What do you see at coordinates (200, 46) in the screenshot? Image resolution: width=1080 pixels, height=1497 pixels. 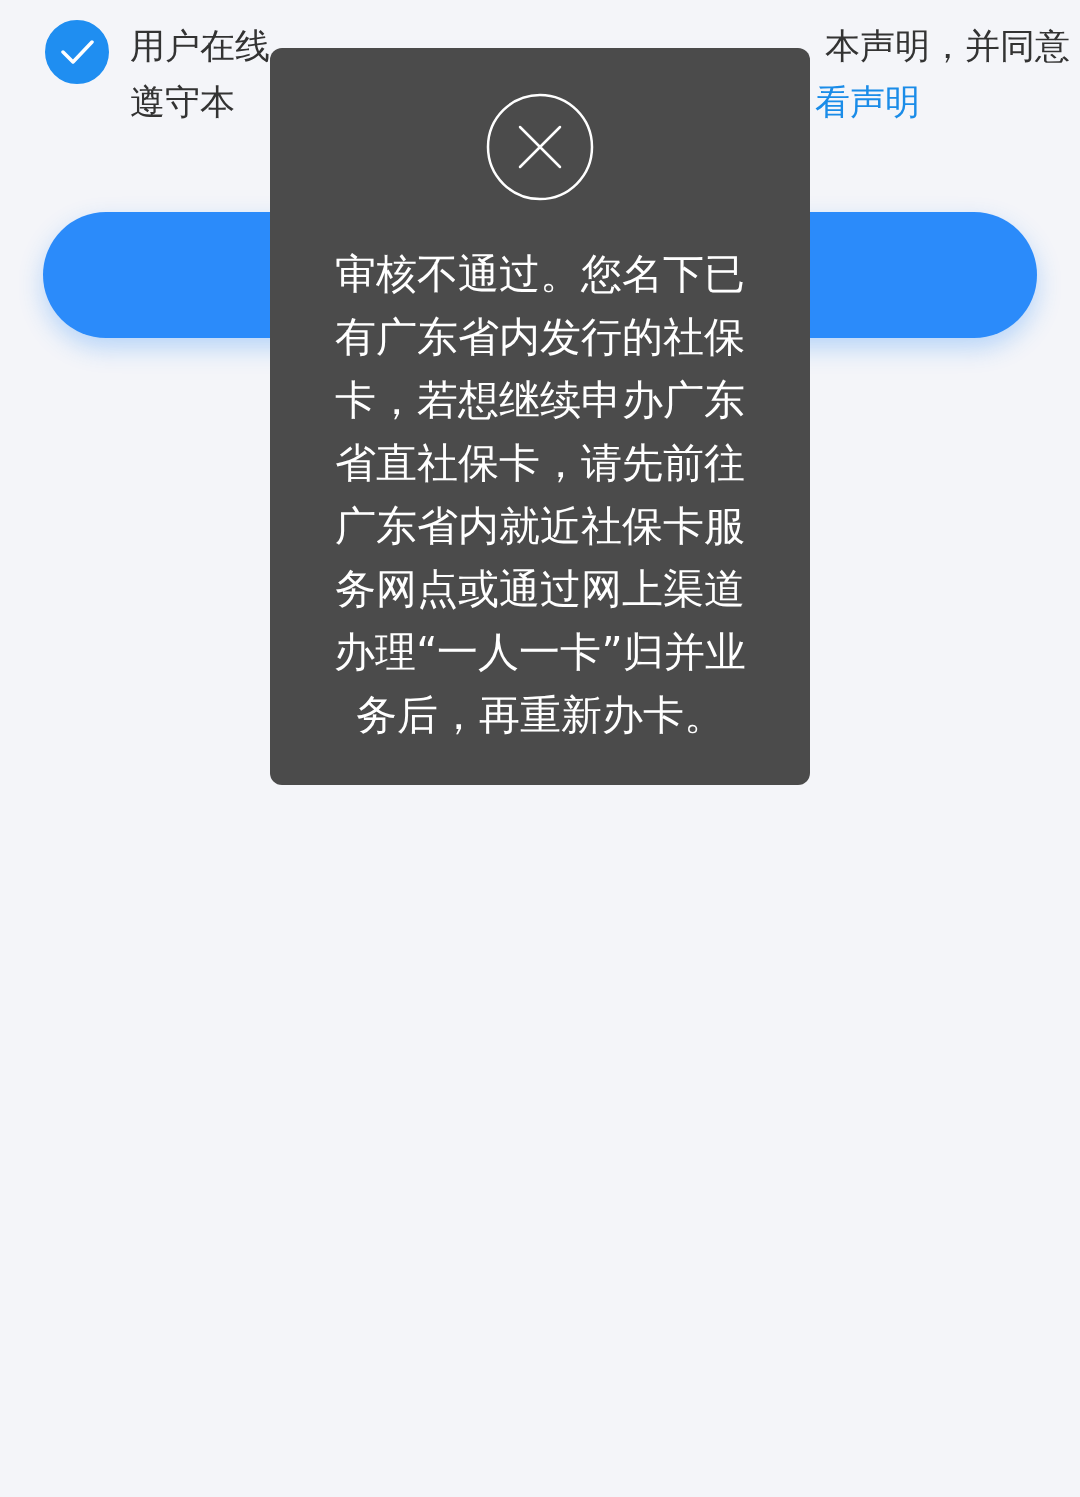 I see `agreement-text: 用户在线` at bounding box center [200, 46].